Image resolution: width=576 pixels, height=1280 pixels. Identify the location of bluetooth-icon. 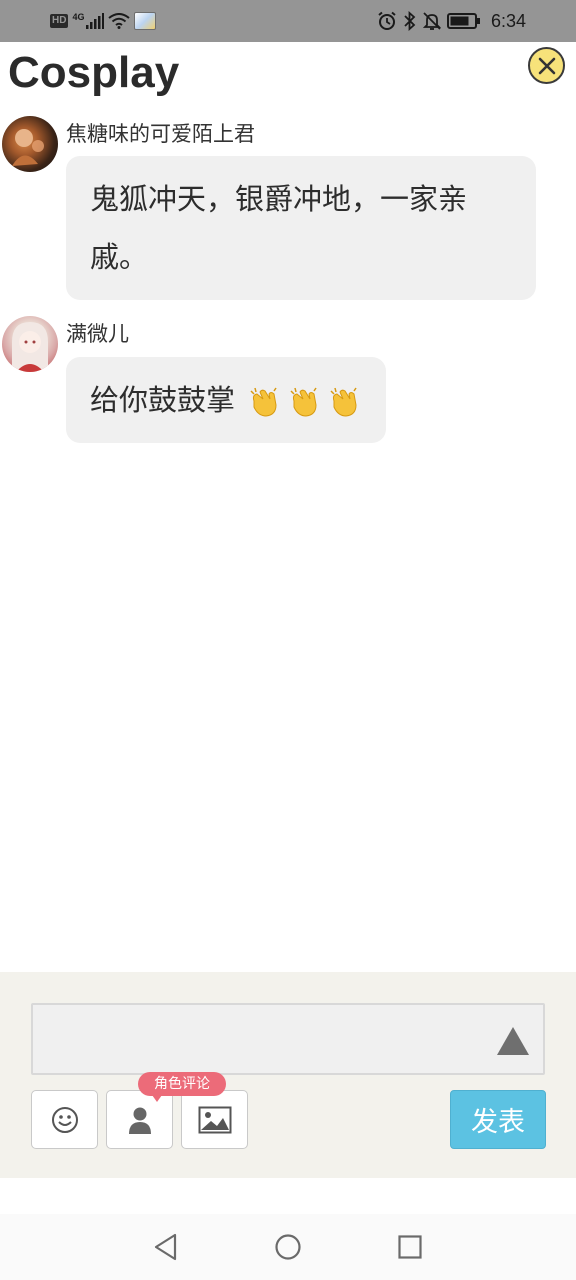
(410, 21).